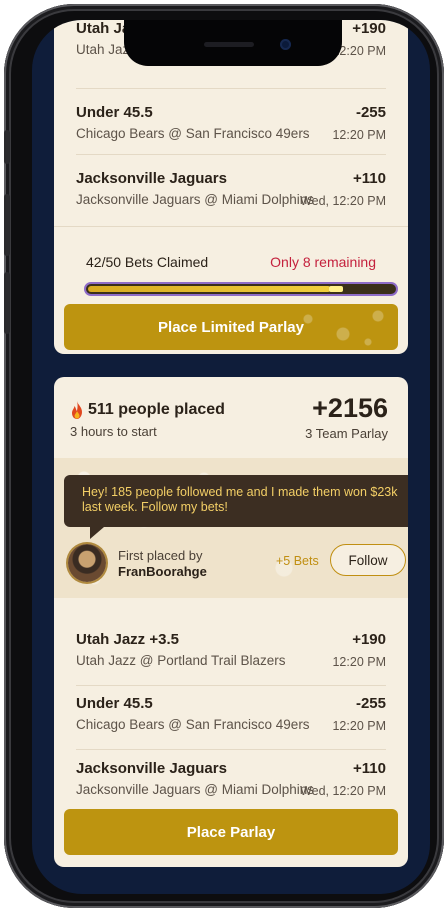  What do you see at coordinates (336, 289) in the screenshot?
I see `progress-cap` at bounding box center [336, 289].